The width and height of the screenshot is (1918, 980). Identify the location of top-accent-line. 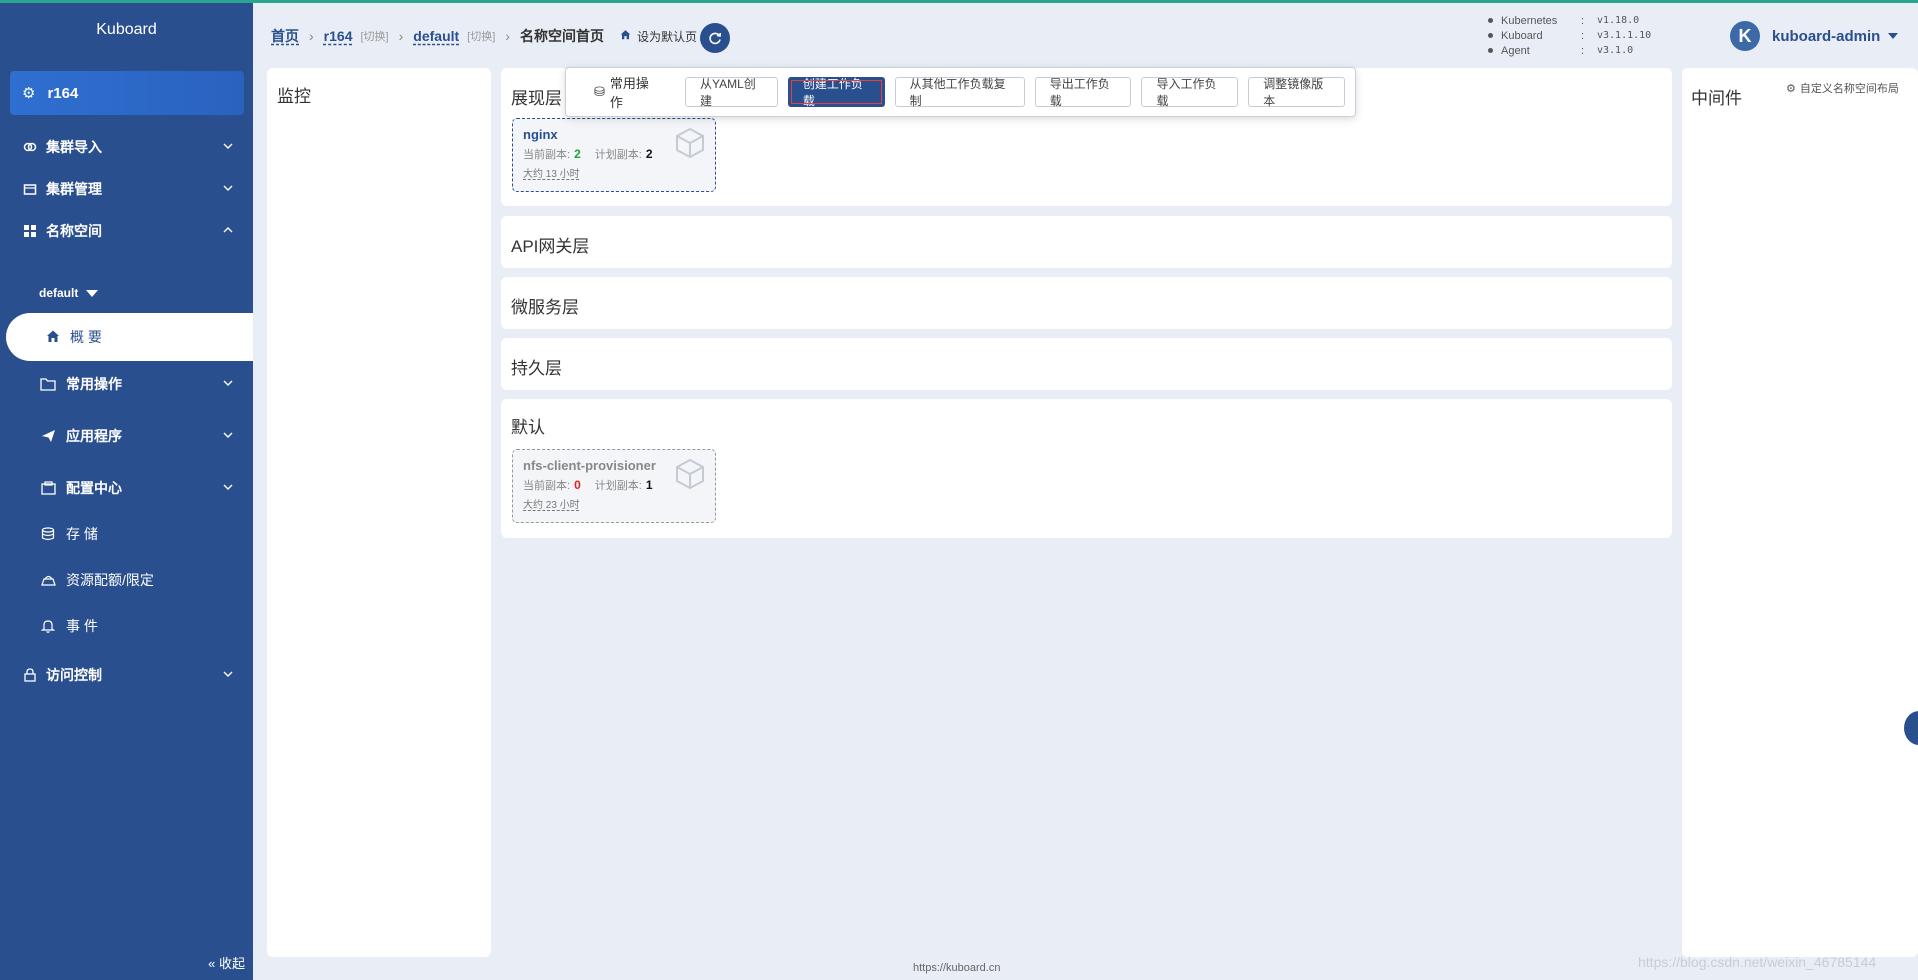
(959, 1).